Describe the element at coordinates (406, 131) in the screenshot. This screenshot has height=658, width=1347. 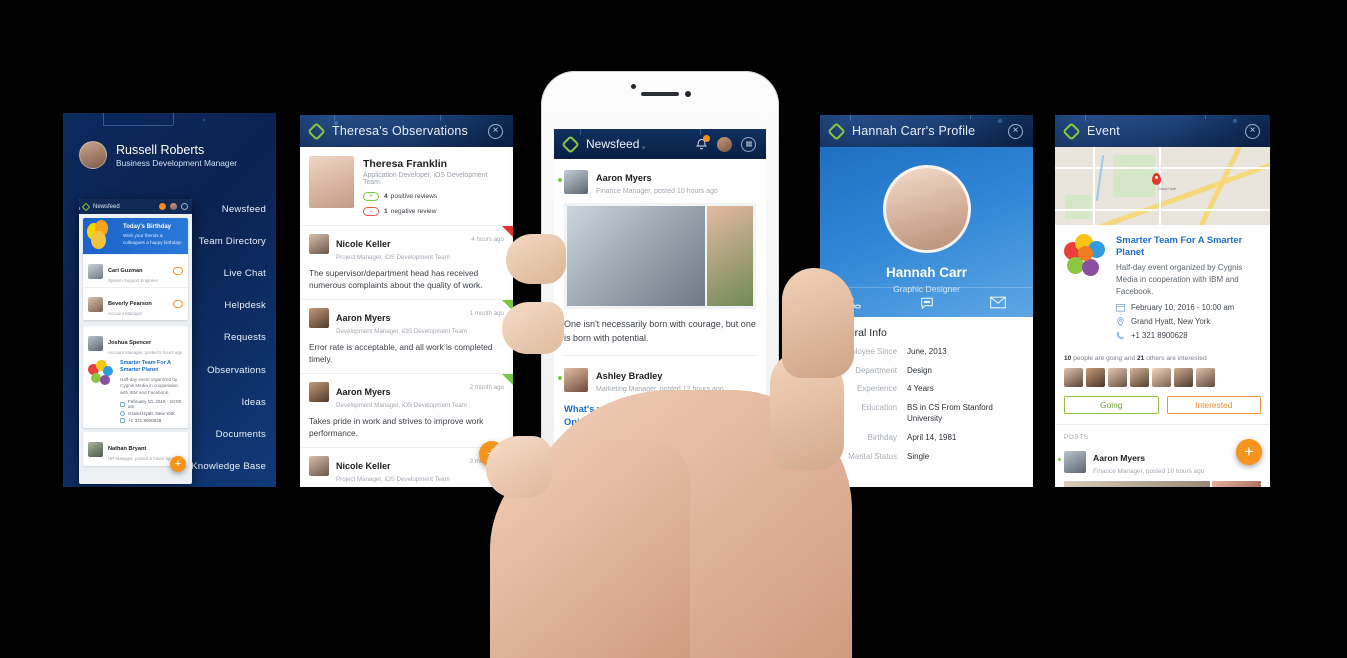
I see `panel-header: Theresa's Observations ×` at that location.